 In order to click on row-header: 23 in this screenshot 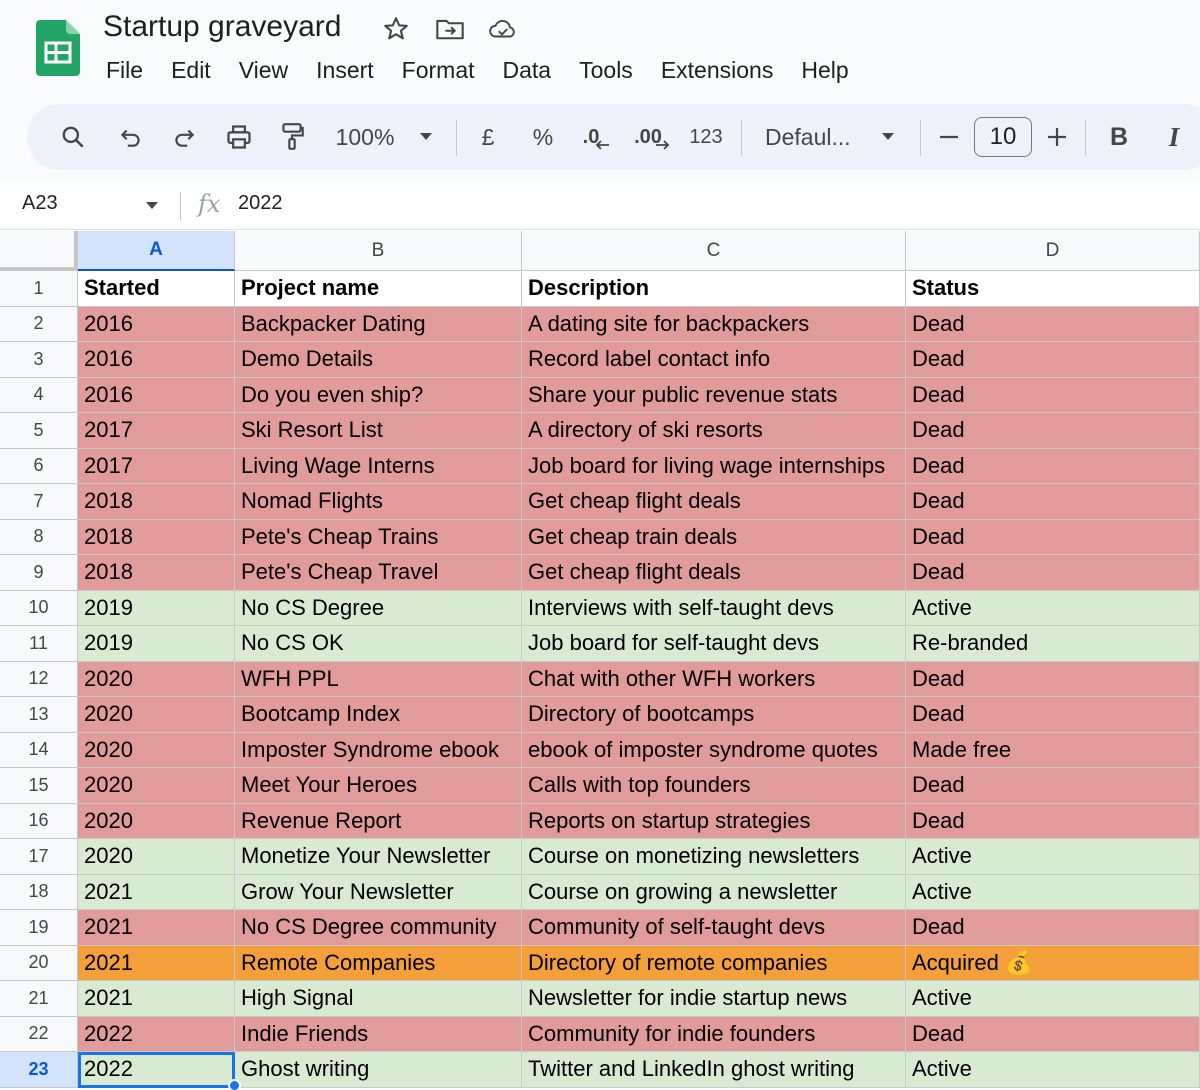, I will do `click(39, 1070)`.